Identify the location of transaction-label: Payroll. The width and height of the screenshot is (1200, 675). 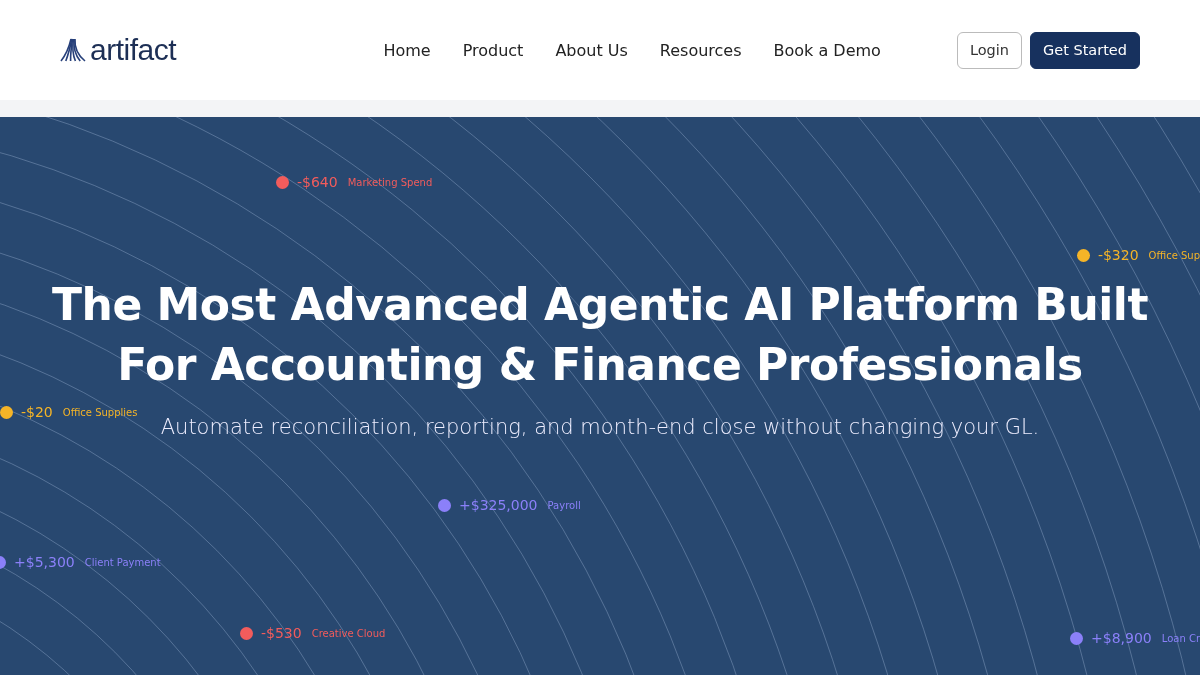
(564, 505).